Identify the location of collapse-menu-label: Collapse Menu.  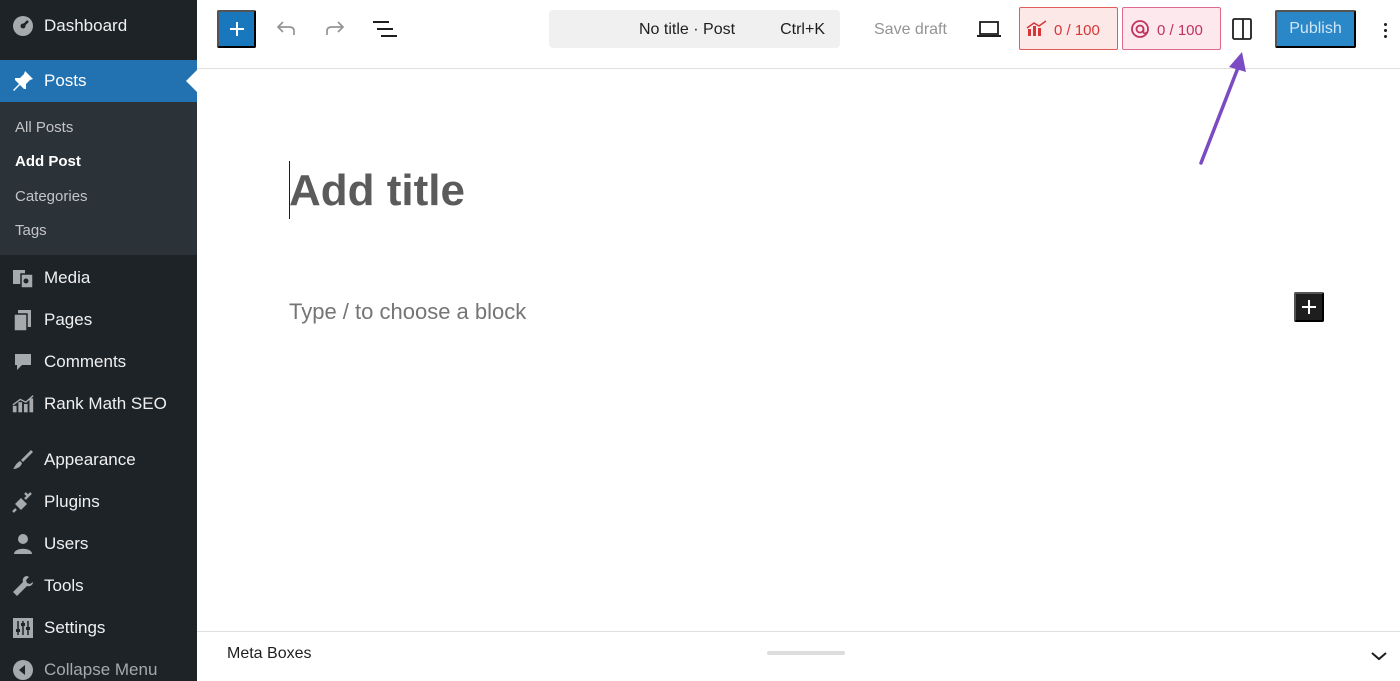
(101, 669).